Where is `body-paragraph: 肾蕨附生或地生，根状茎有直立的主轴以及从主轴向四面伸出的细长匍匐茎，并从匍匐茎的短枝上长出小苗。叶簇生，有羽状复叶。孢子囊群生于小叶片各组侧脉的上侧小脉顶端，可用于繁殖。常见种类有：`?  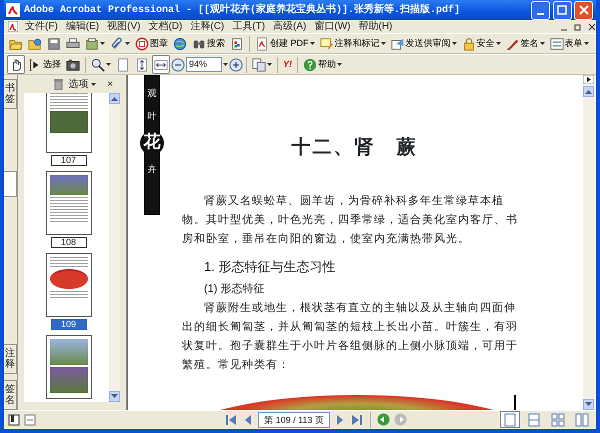 body-paragraph: 肾蕨附生或地生，根状茎有直立的主轴以及从主轴向四面伸出的细长匍匐茎，并从匍匐茎的短枝上长出小苗。叶簇生，有羽状复叶。孢子囊群生于小叶片各组侧脉的上侧小脉顶端，可用于繁殖。常见种类有： is located at coordinates (350, 337).